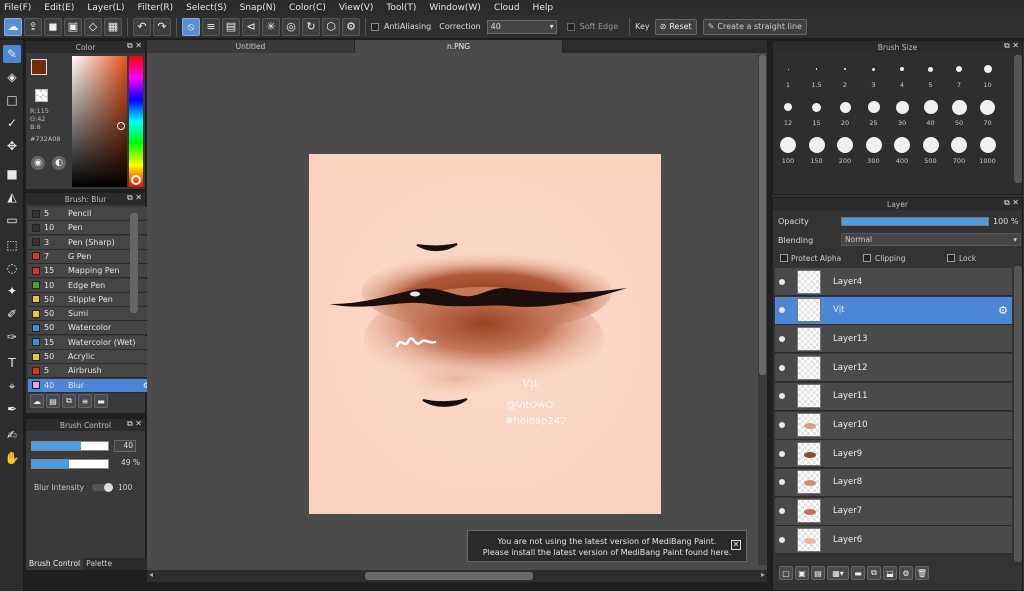 The width and height of the screenshot is (1024, 591). I want to click on menu-item-4: Select(S), so click(206, 8).